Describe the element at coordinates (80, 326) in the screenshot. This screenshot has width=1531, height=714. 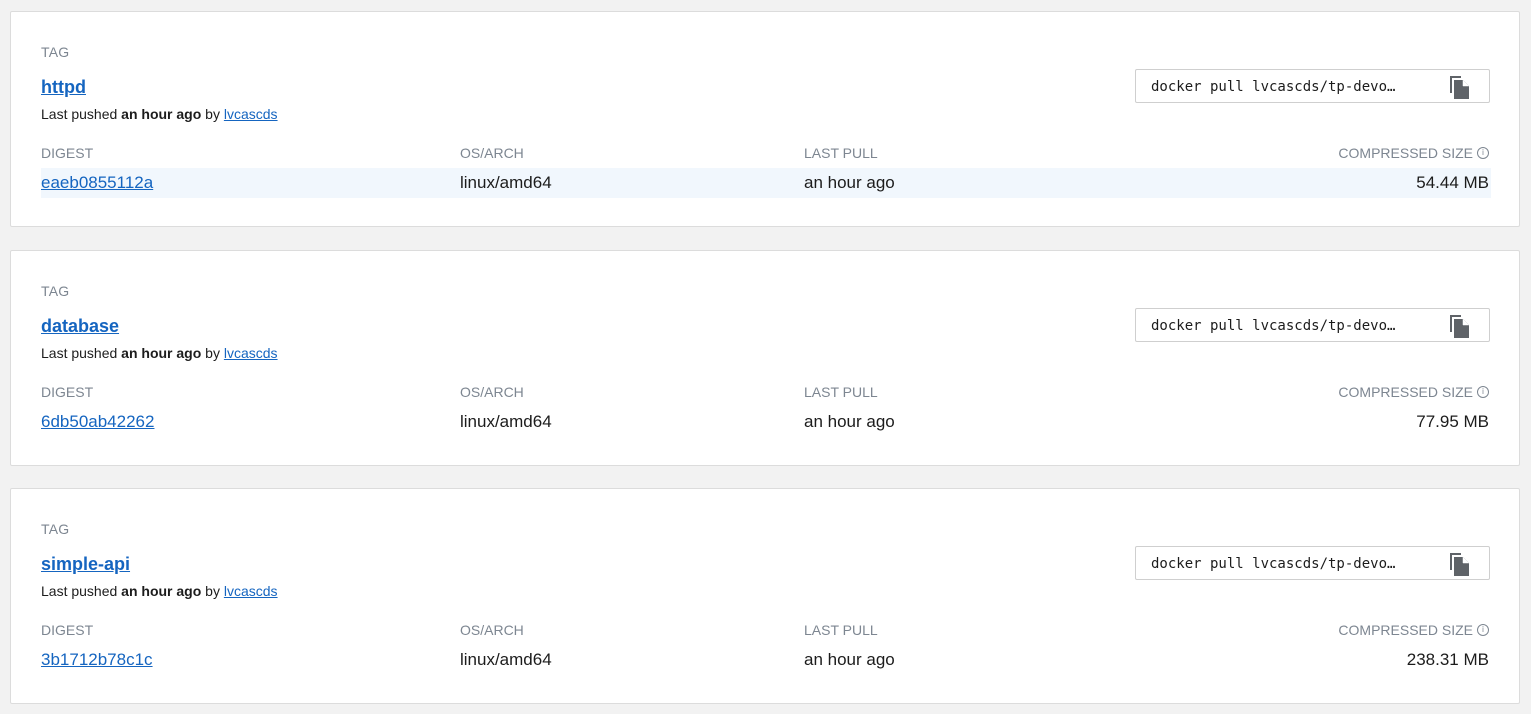
I see `tag-name-link: database` at that location.